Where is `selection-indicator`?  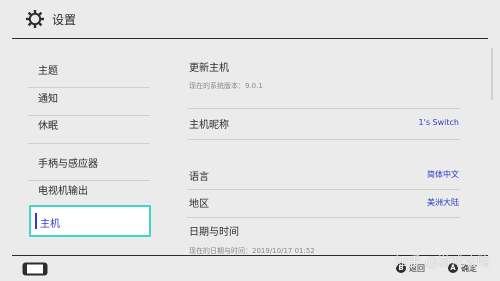 selection-indicator is located at coordinates (36, 221).